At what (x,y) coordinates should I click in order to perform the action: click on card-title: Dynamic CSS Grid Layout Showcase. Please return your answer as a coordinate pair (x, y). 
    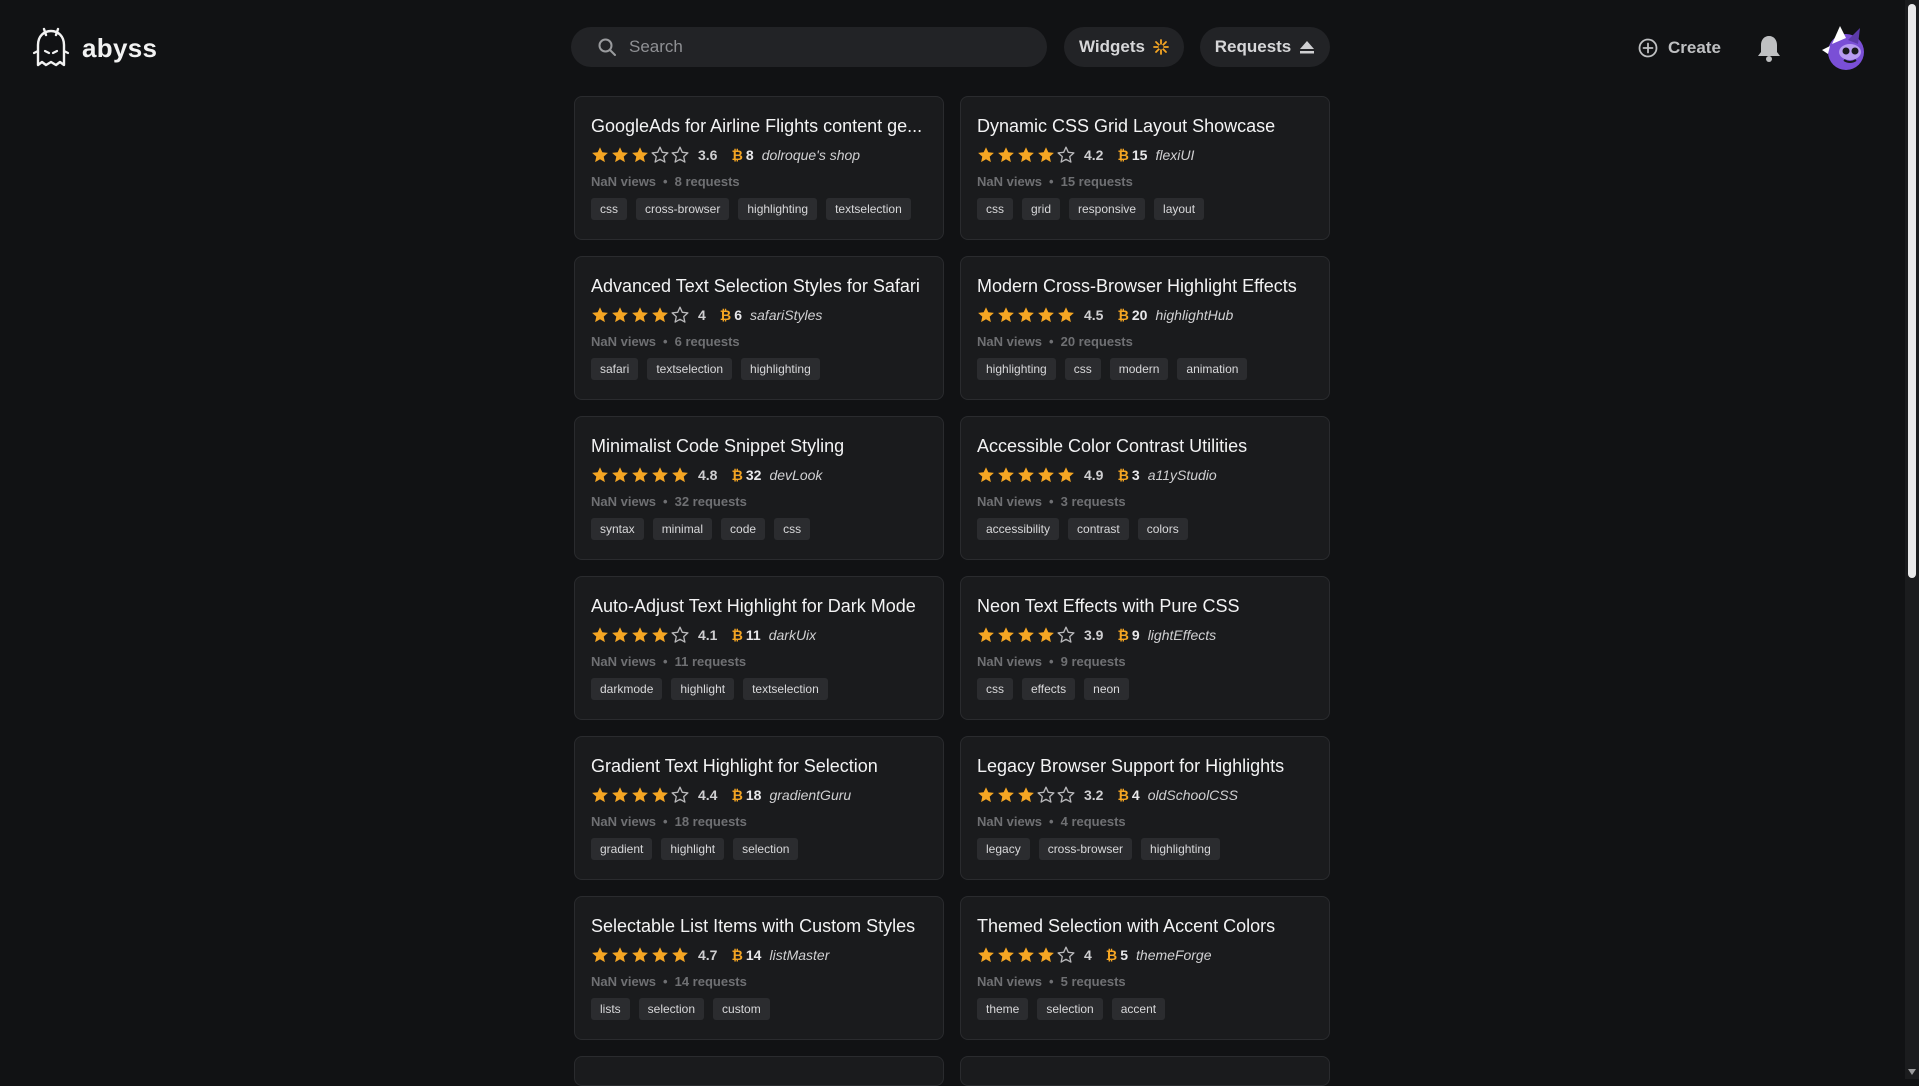
    Looking at the image, I should click on (1145, 126).